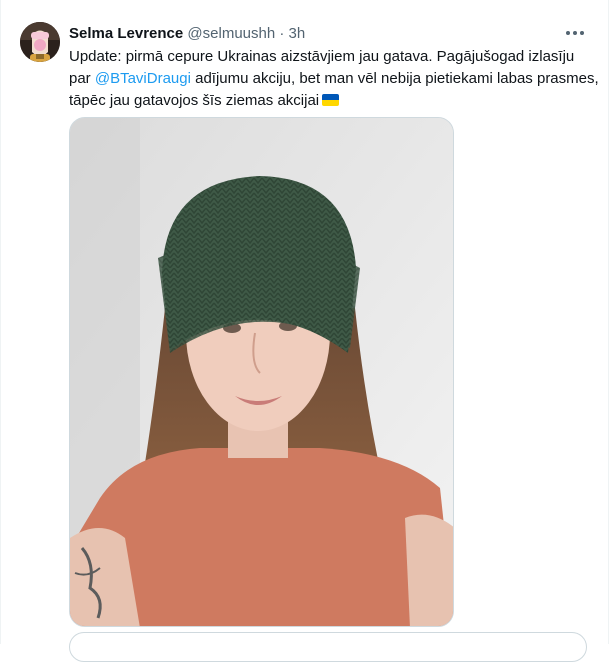  What do you see at coordinates (297, 33) in the screenshot?
I see `timestamp: 3h` at bounding box center [297, 33].